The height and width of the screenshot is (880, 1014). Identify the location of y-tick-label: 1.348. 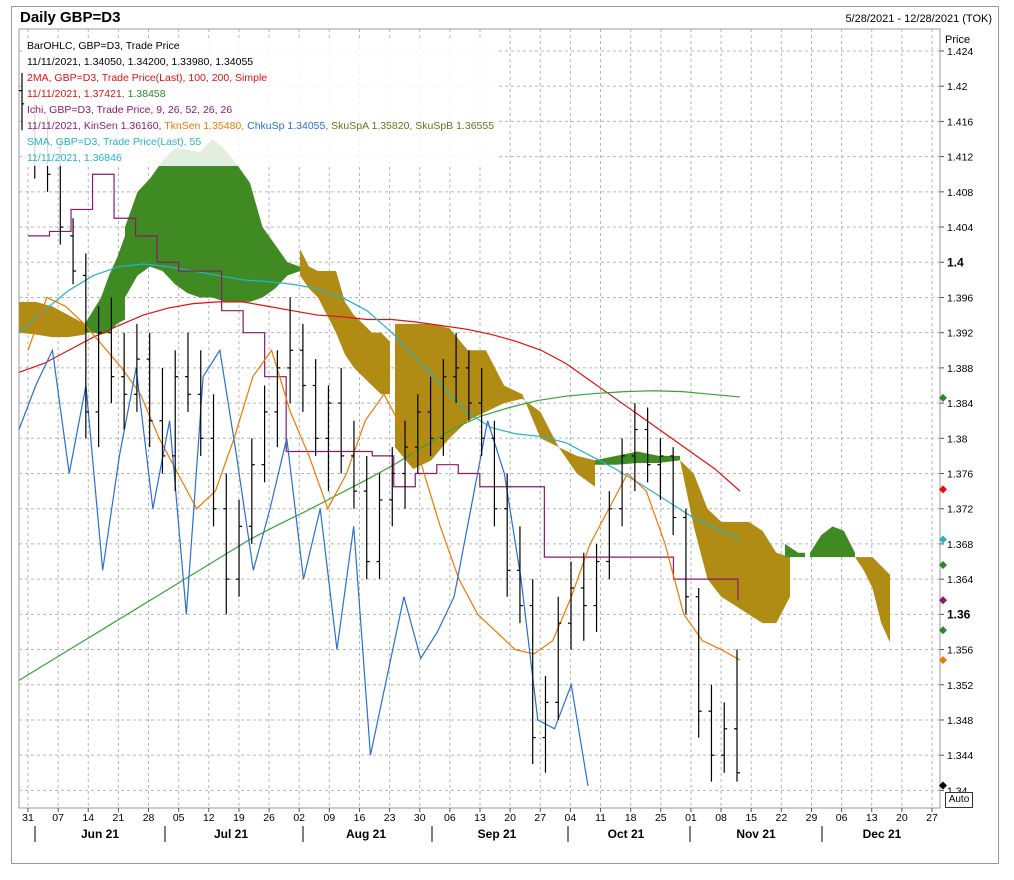
(960, 721).